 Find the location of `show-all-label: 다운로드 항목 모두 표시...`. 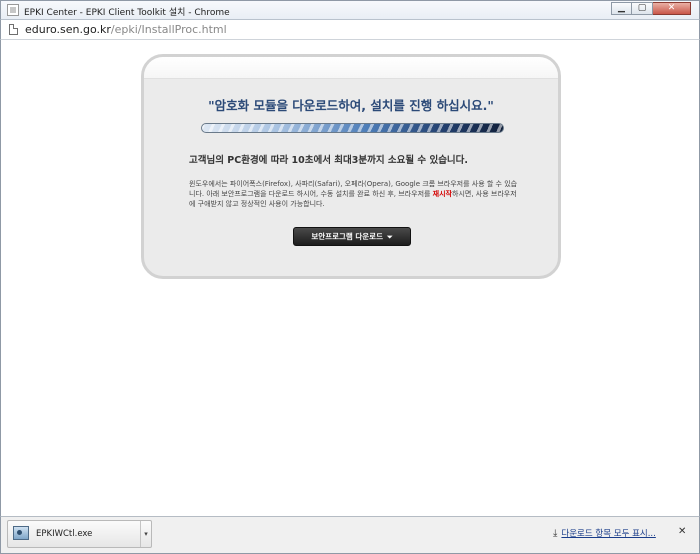

show-all-label: 다운로드 항목 모두 표시... is located at coordinates (608, 534).